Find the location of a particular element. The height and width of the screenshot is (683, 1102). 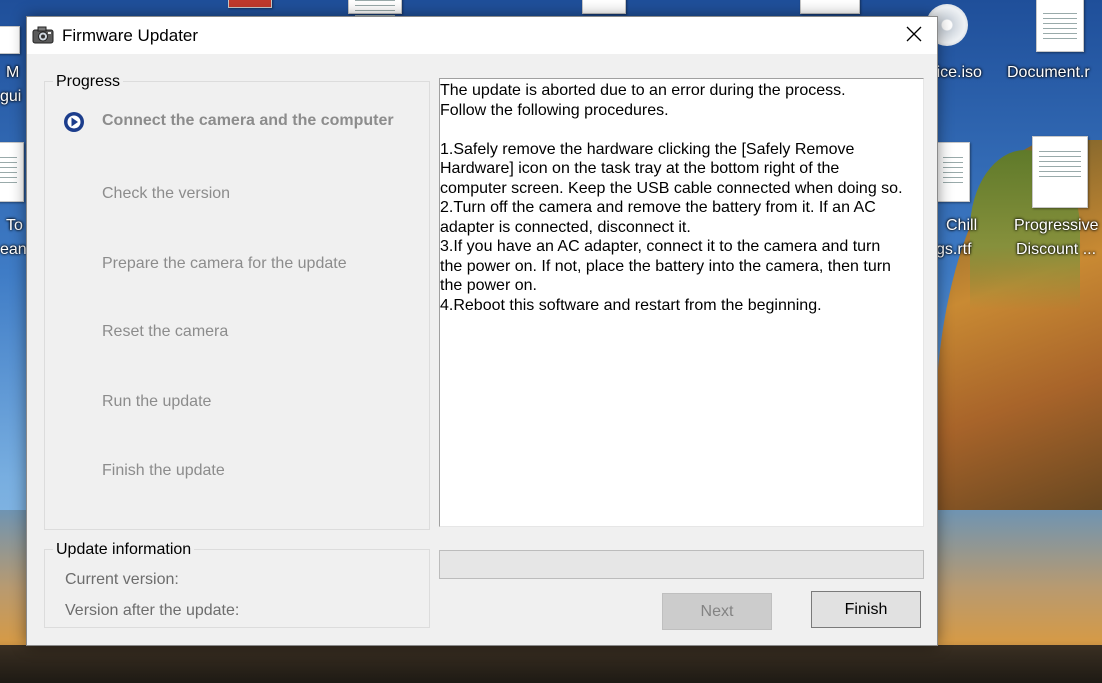

current-step-arrow-icon is located at coordinates (74, 122).